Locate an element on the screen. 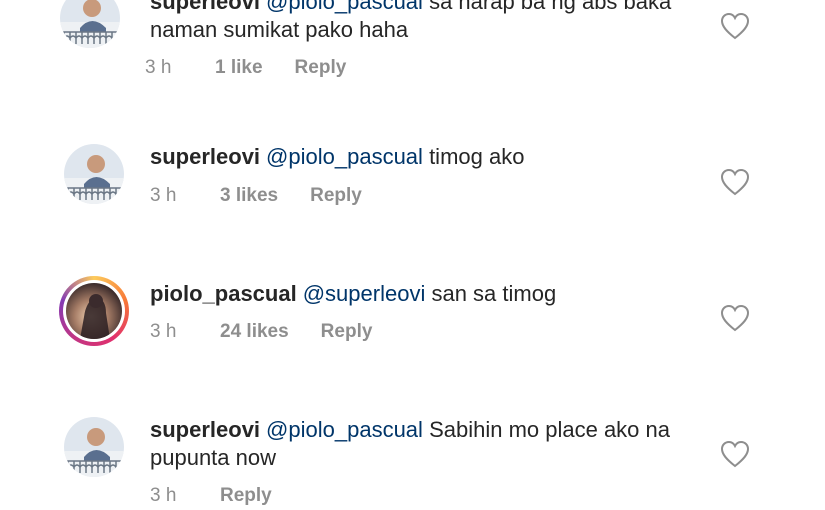 The height and width of the screenshot is (510, 825). comment-meta: 3 h 3 likes Reply is located at coordinates (256, 196).